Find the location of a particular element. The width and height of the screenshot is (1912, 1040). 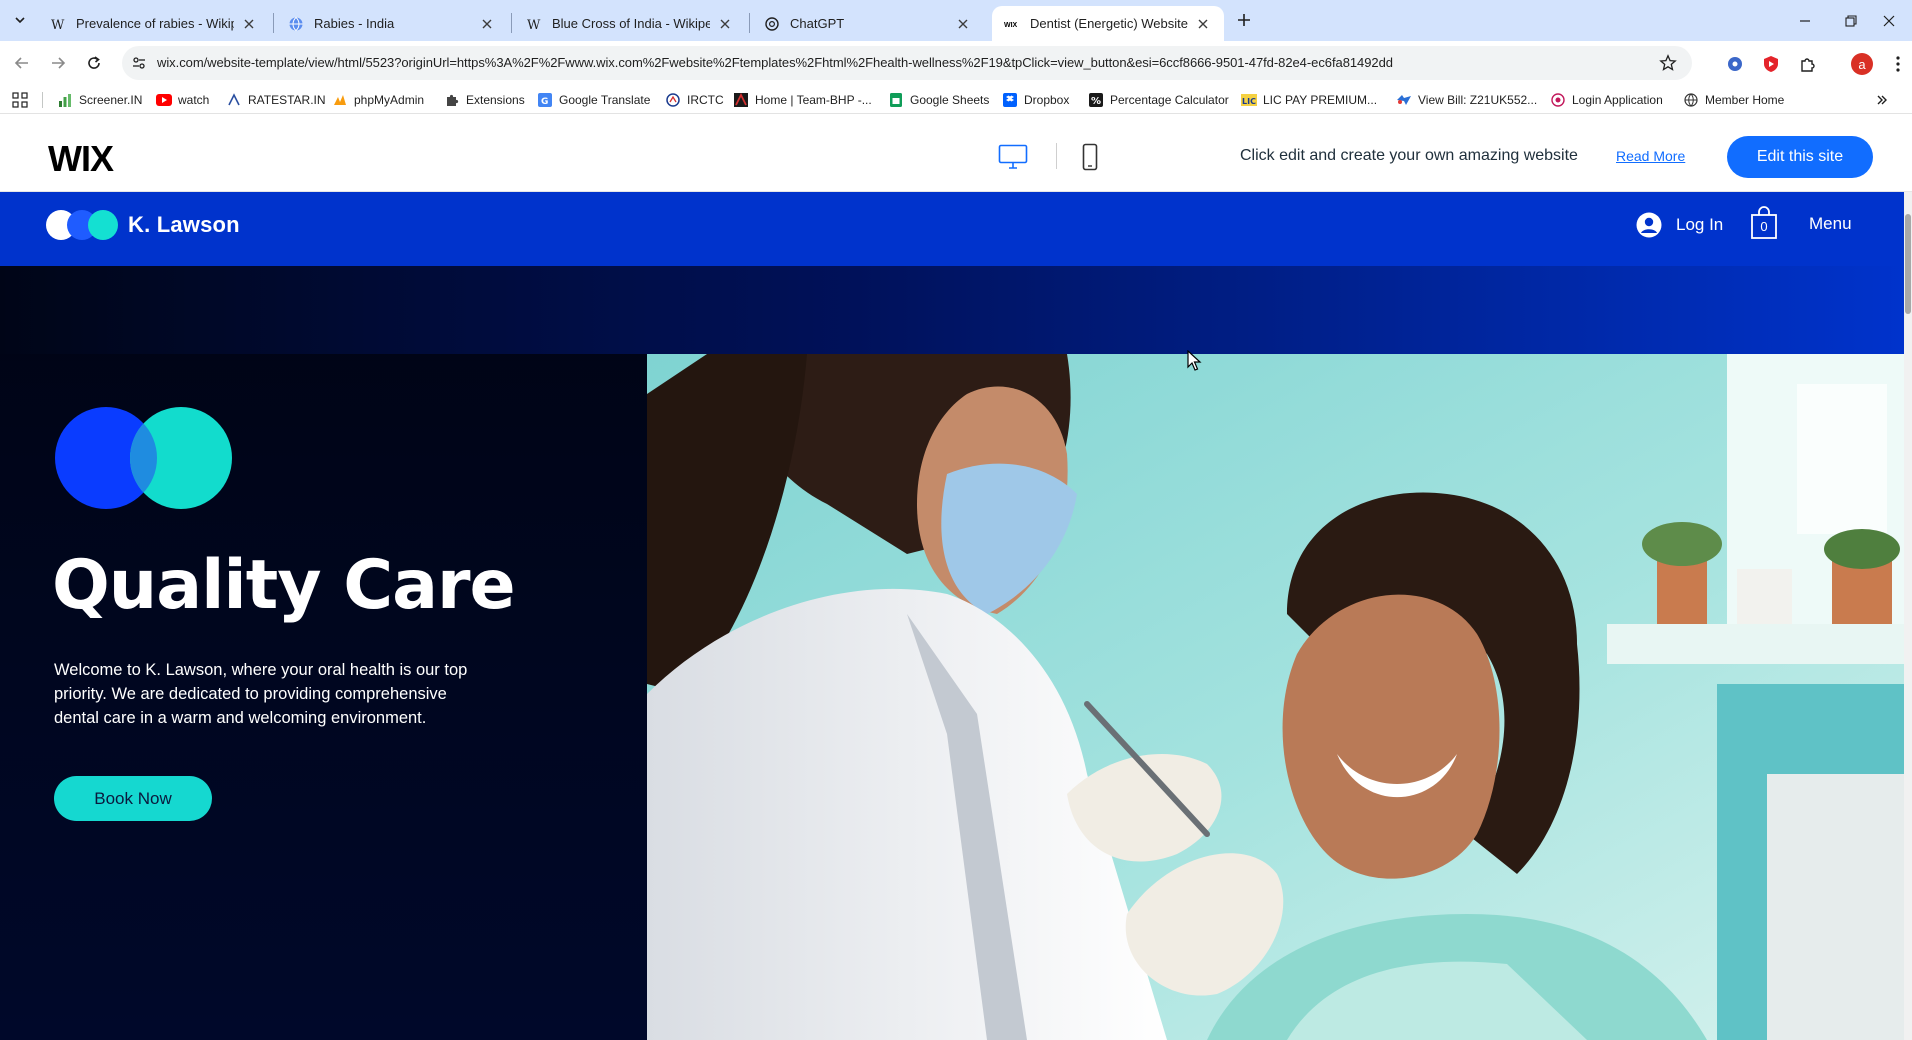

cart-button: 0 is located at coordinates (1764, 223).